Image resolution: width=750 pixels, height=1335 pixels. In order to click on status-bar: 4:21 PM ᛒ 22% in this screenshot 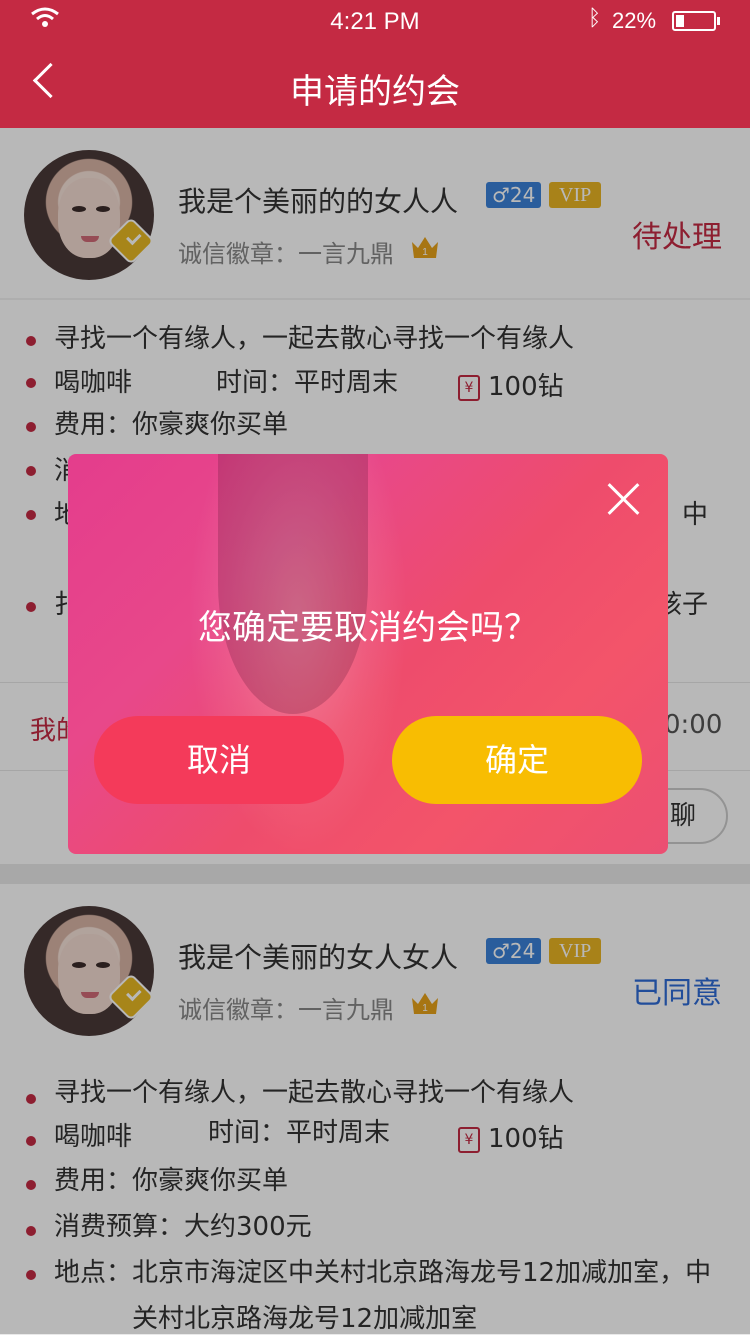, I will do `click(375, 20)`.